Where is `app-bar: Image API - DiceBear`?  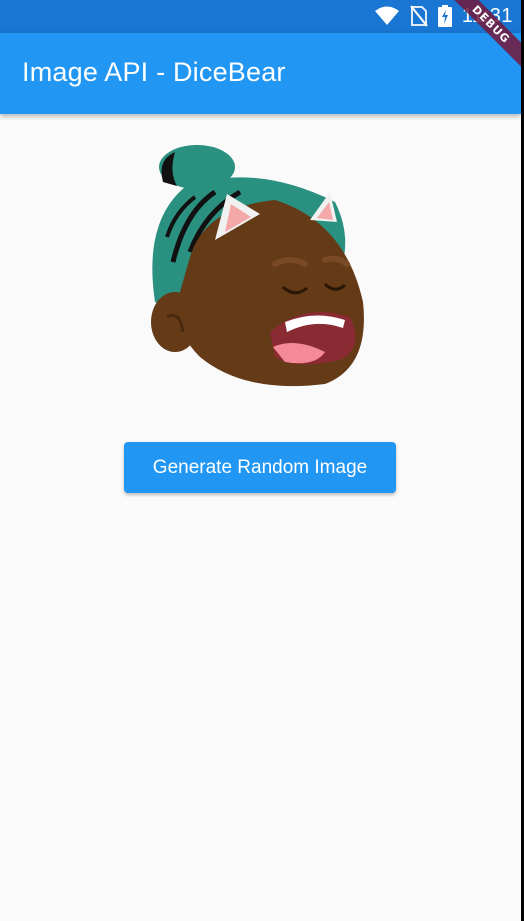 app-bar: Image API - DiceBear is located at coordinates (260, 73).